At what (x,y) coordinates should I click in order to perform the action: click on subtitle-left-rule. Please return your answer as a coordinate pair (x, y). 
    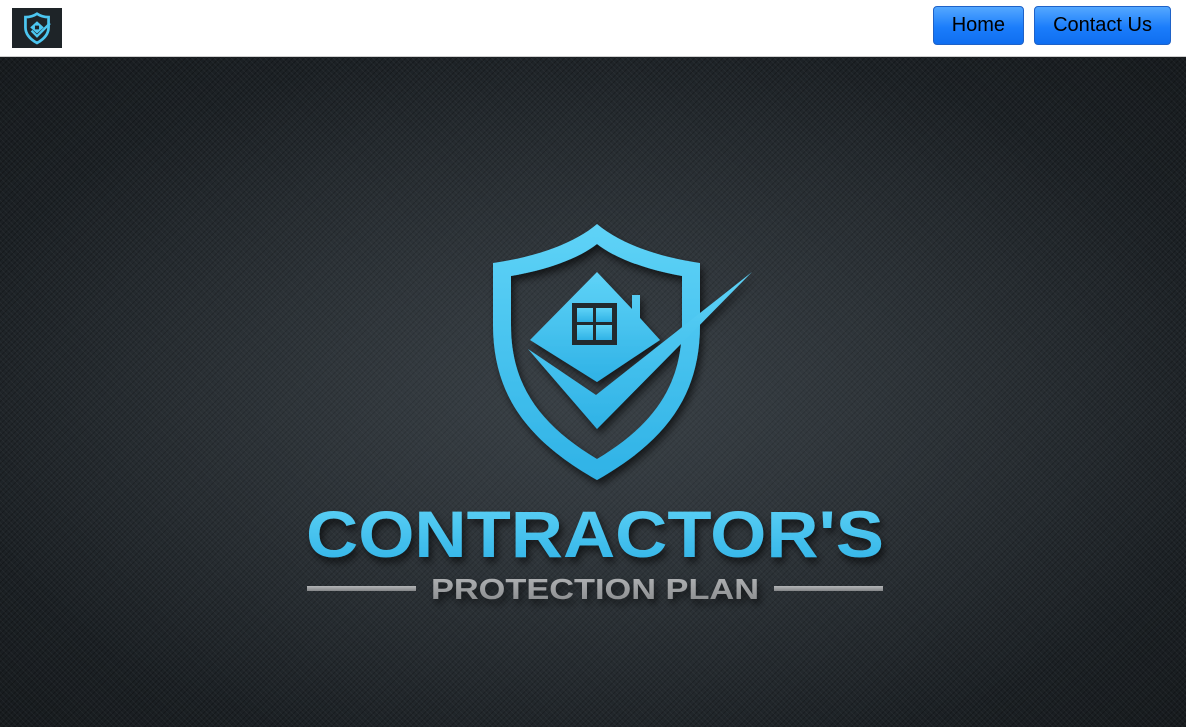
    Looking at the image, I should click on (361, 588).